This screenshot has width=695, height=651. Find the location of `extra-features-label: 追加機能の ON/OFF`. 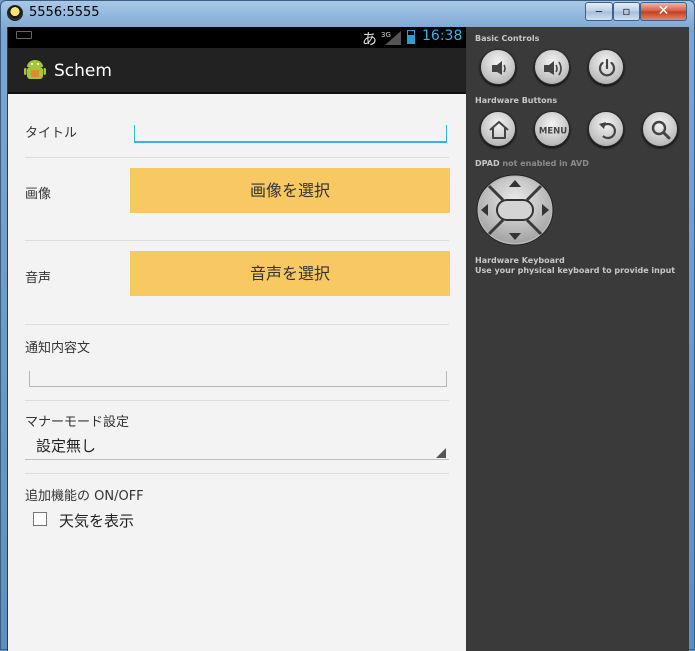

extra-features-label: 追加機能の ON/OFF is located at coordinates (84, 496).